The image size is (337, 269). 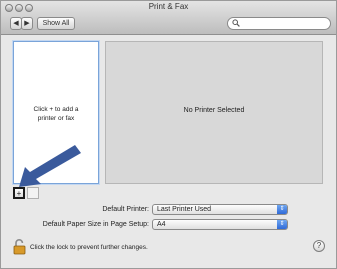 What do you see at coordinates (220, 209) in the screenshot?
I see `default-printer-select: Last Printer Used ⇕` at bounding box center [220, 209].